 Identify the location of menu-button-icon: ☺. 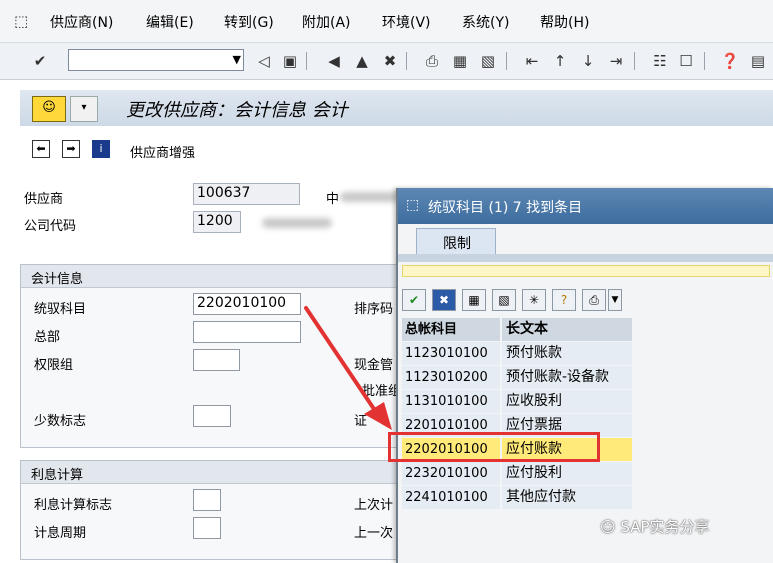
(49, 109).